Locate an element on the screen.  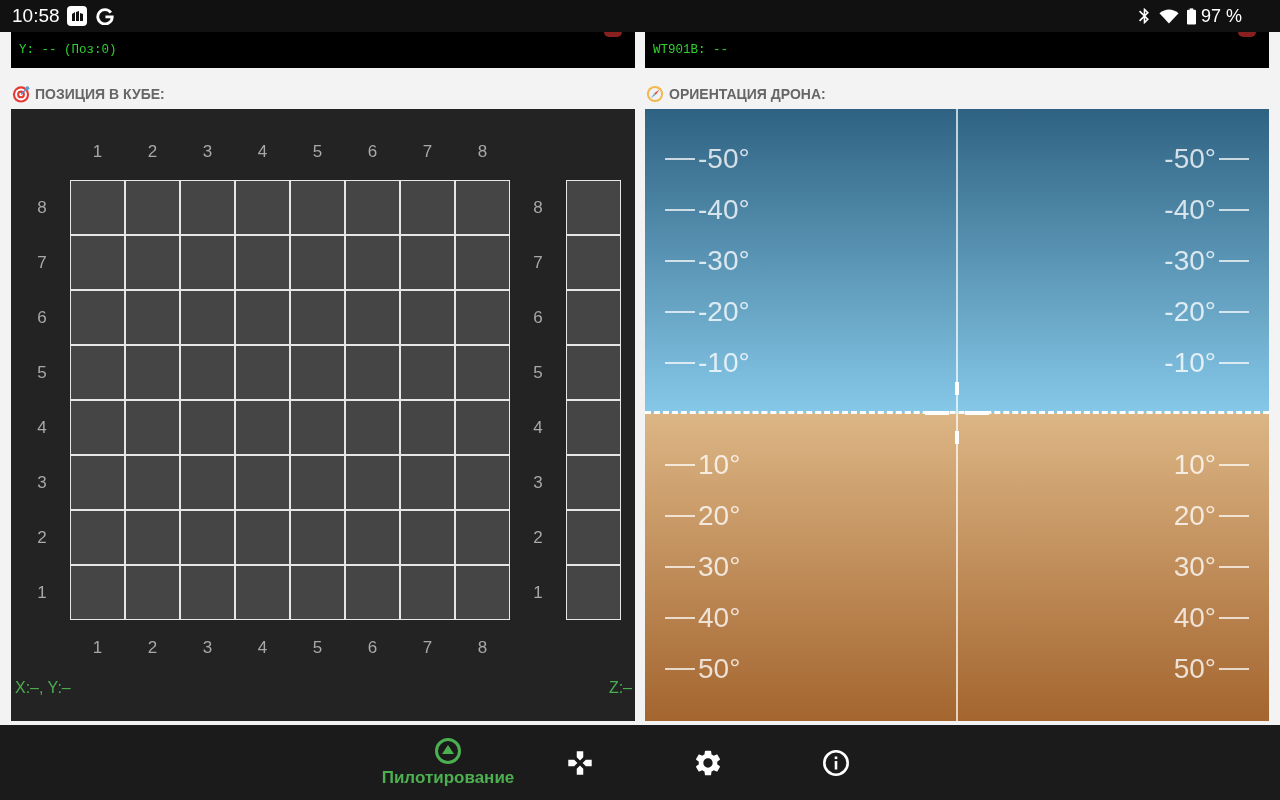
section-title: ОРИЕНТАЦИЯ ДРОНА: is located at coordinates (747, 94).